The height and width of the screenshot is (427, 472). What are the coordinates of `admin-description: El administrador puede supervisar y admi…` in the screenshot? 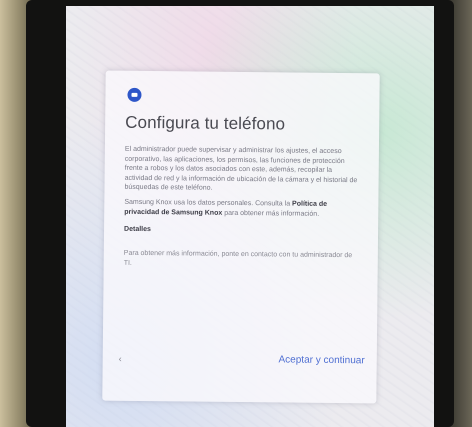 It's located at (241, 168).